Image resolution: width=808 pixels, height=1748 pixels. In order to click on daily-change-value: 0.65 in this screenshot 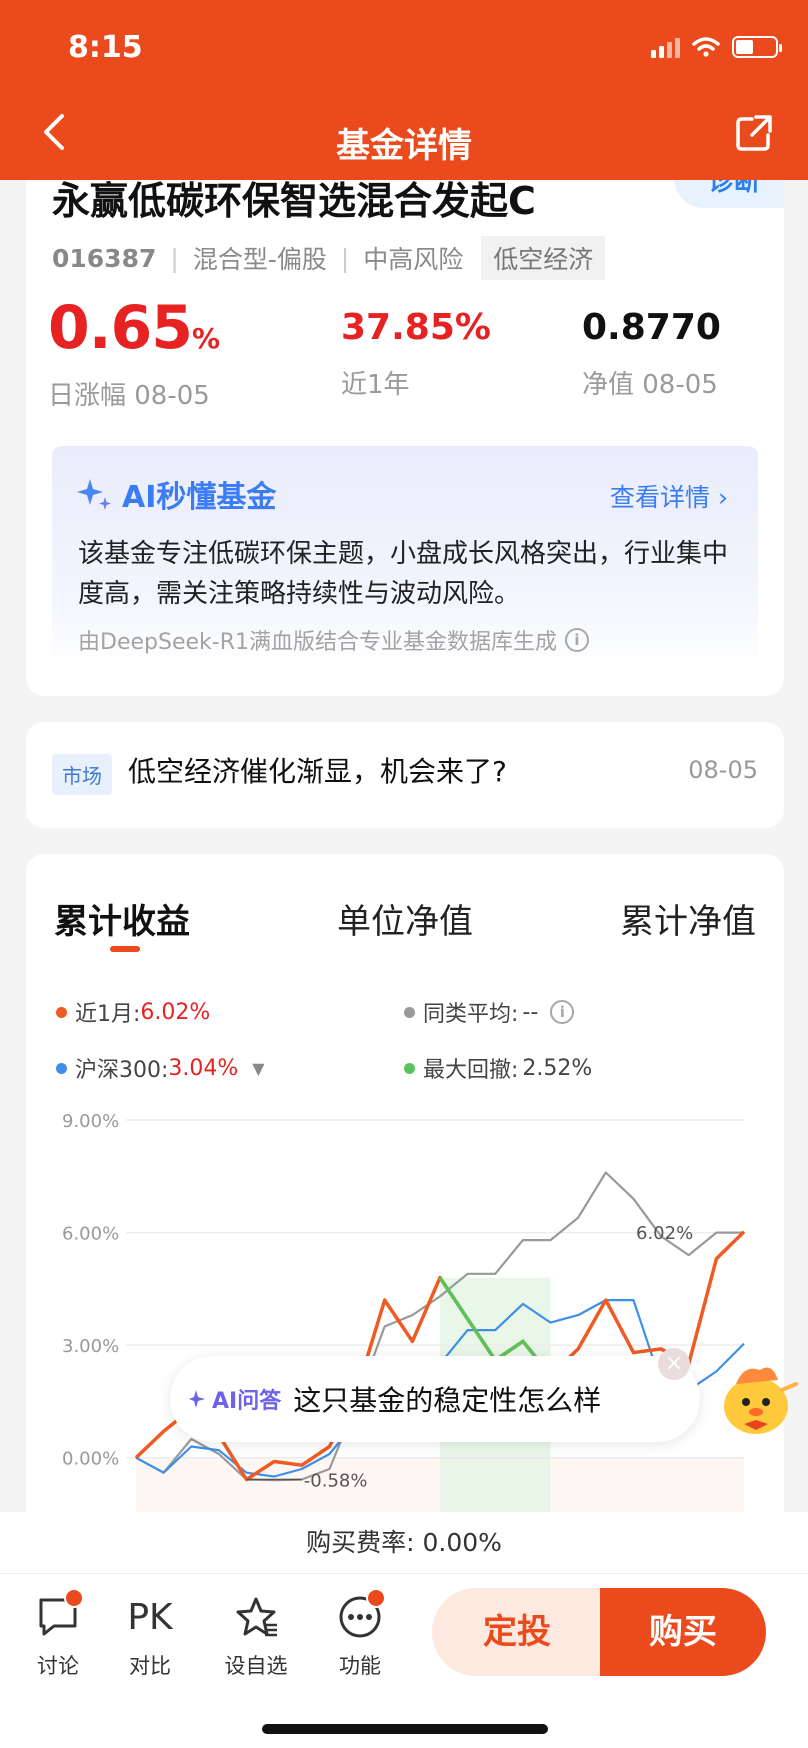, I will do `click(120, 328)`.